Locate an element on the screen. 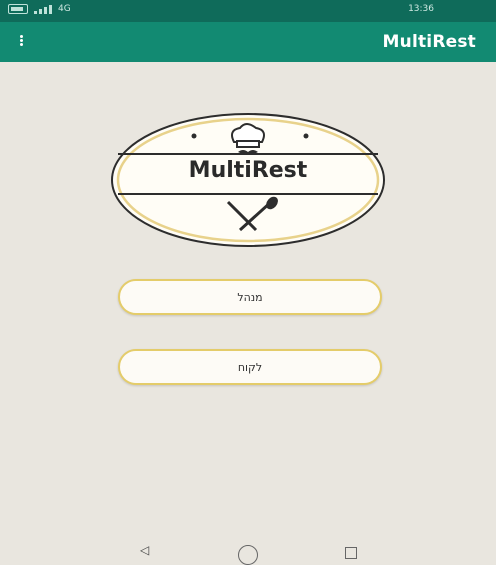  logo-text: MultiRest is located at coordinates (248, 170).